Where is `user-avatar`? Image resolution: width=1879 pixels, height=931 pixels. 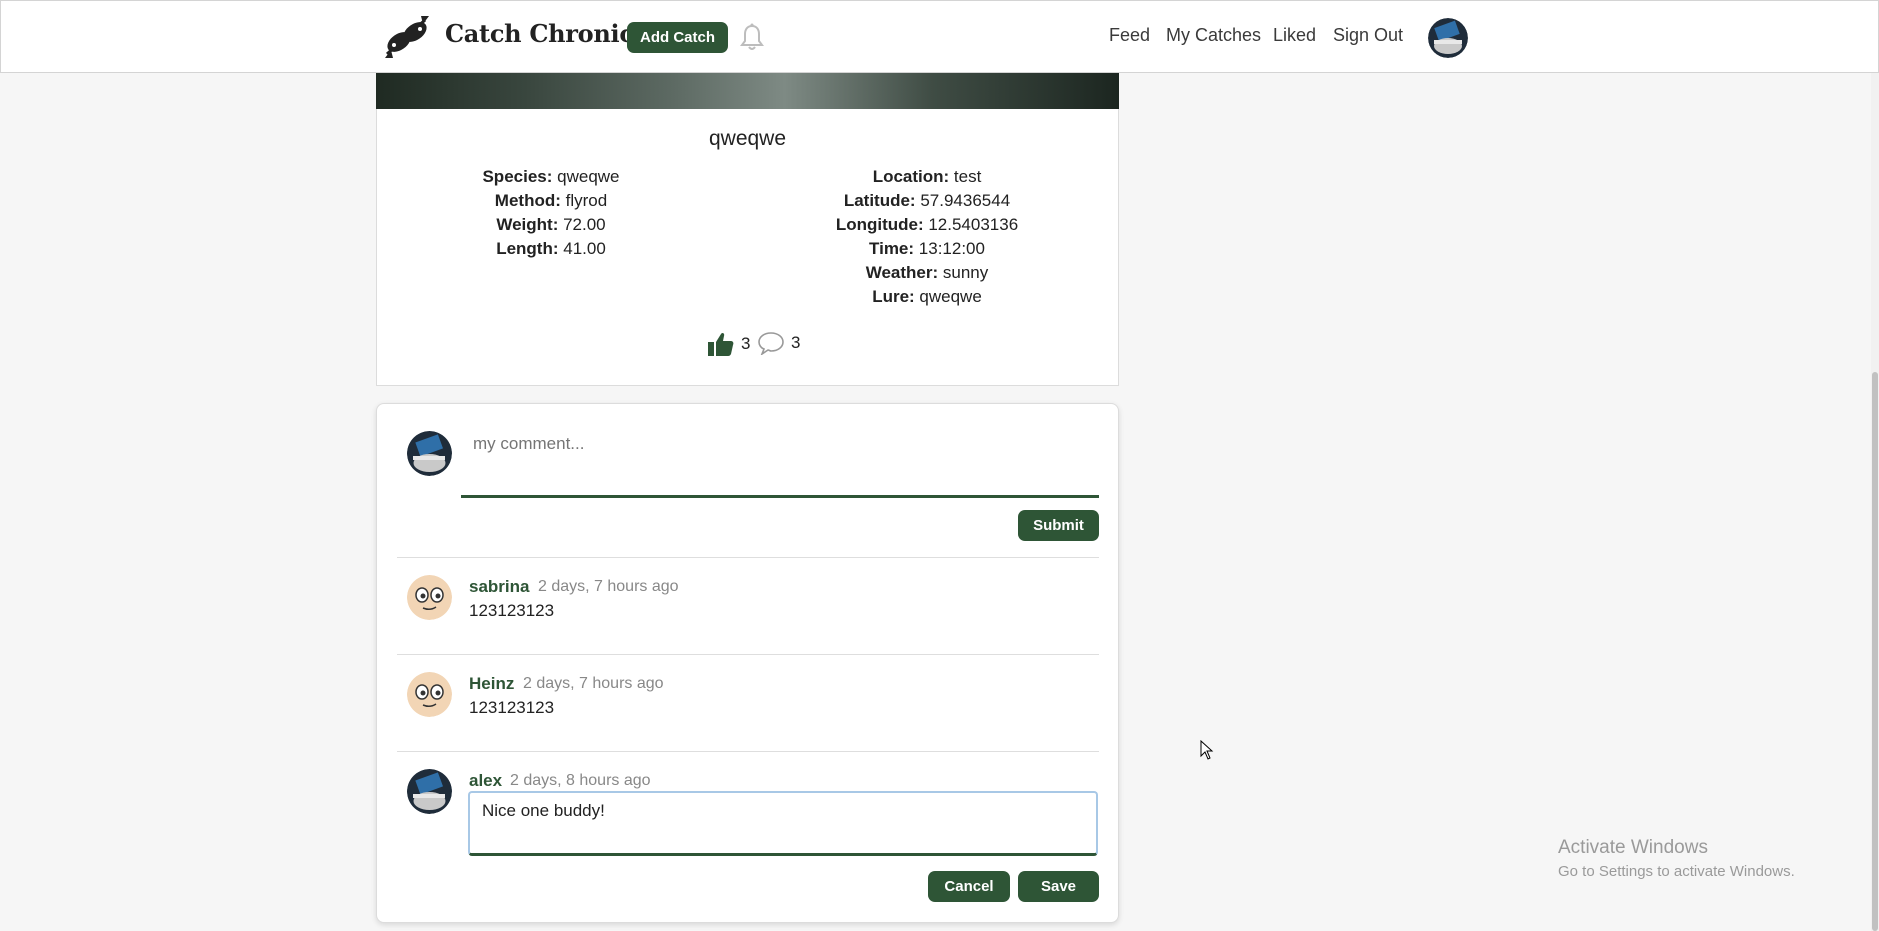
user-avatar is located at coordinates (1448, 38).